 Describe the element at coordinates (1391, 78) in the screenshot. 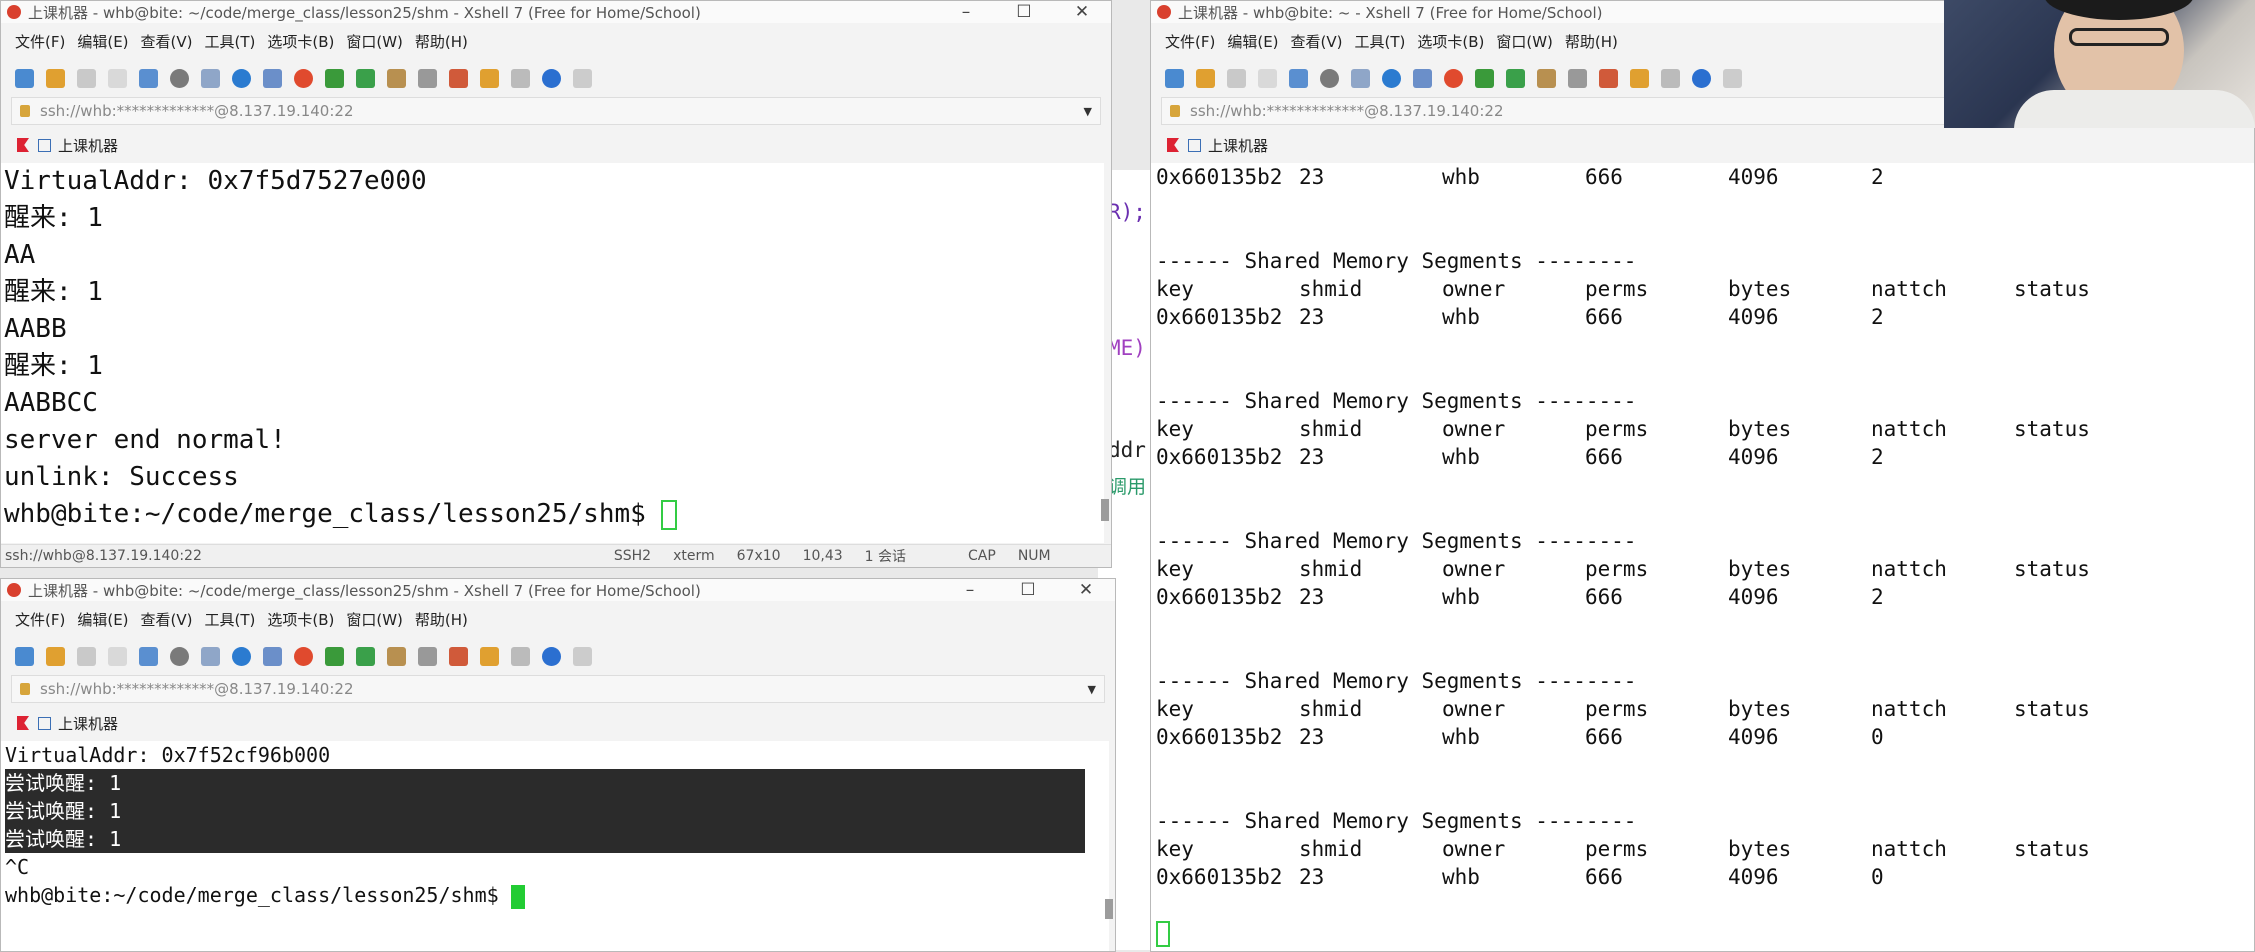

I see `globe-icon` at that location.